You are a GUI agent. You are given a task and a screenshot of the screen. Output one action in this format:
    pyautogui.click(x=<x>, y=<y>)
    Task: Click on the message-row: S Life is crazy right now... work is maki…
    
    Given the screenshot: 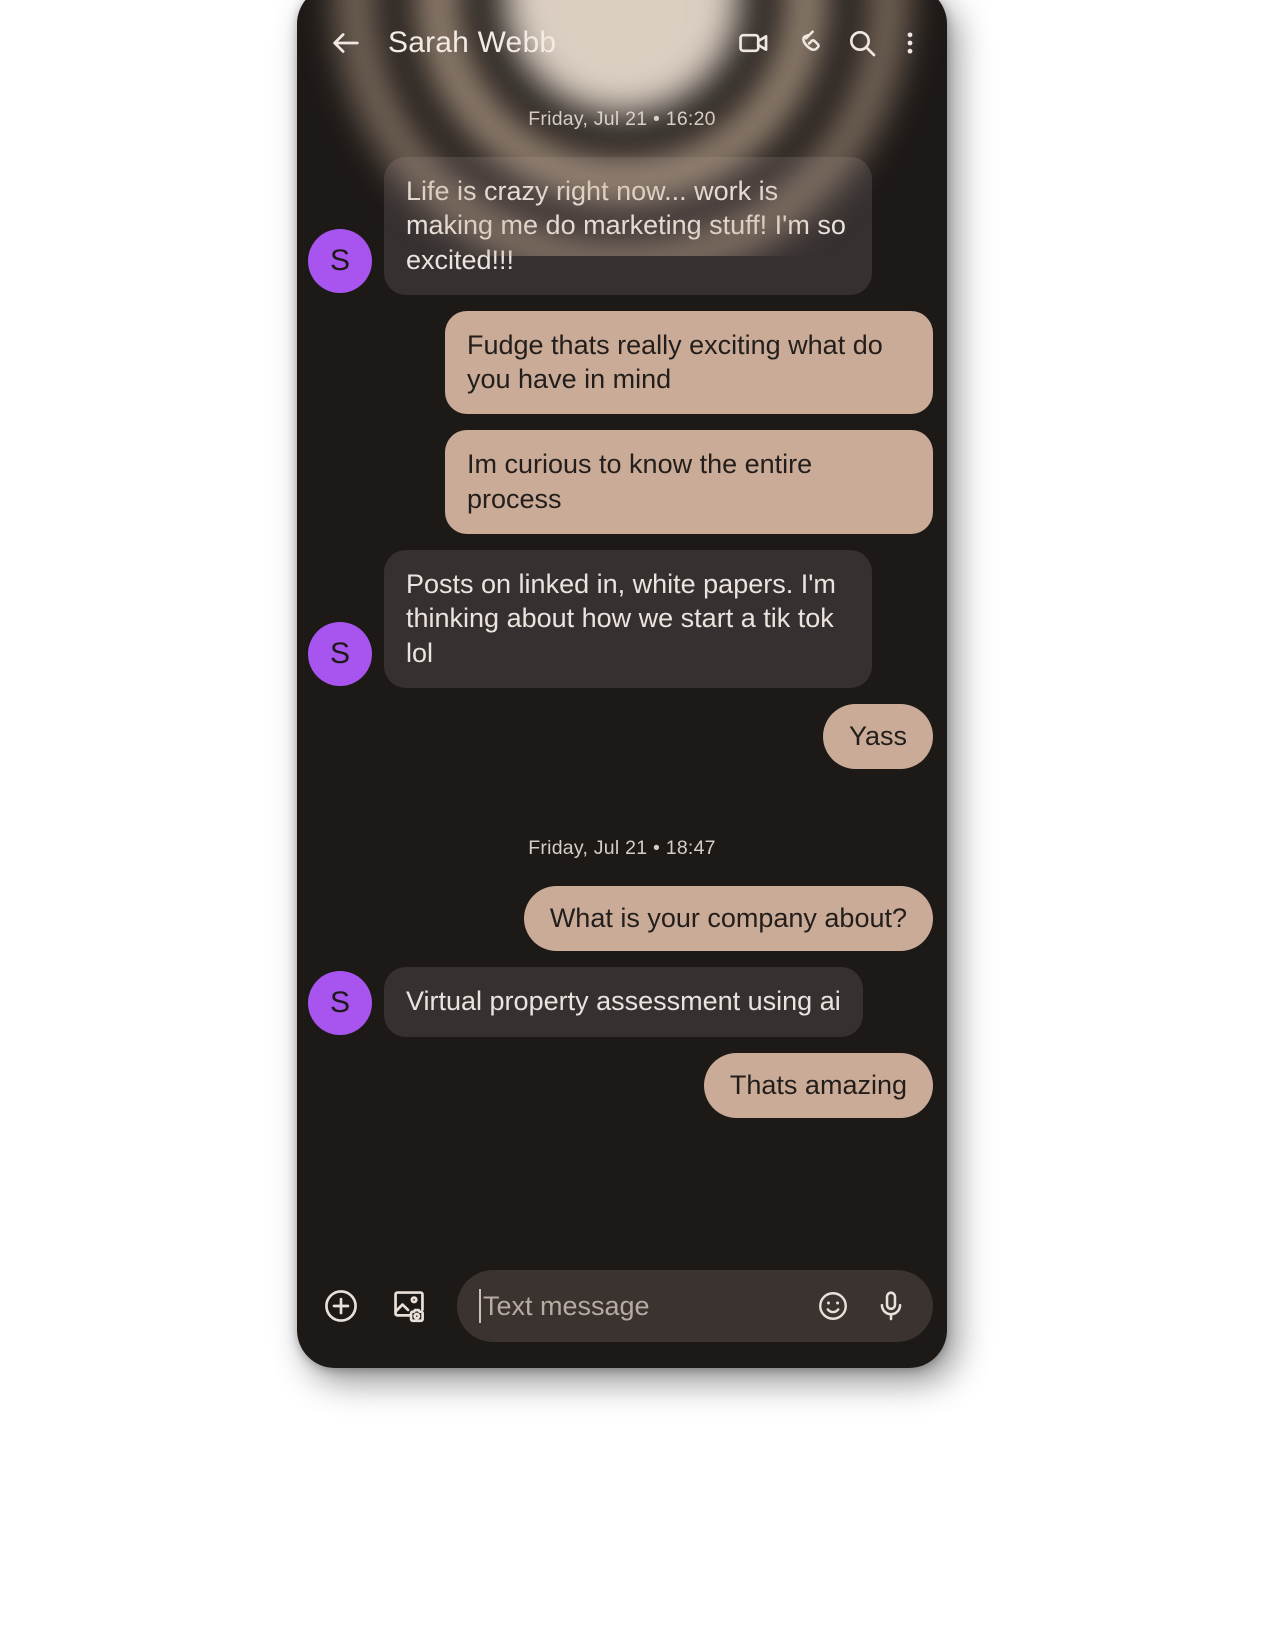 What is the action you would take?
    pyautogui.click(x=622, y=226)
    